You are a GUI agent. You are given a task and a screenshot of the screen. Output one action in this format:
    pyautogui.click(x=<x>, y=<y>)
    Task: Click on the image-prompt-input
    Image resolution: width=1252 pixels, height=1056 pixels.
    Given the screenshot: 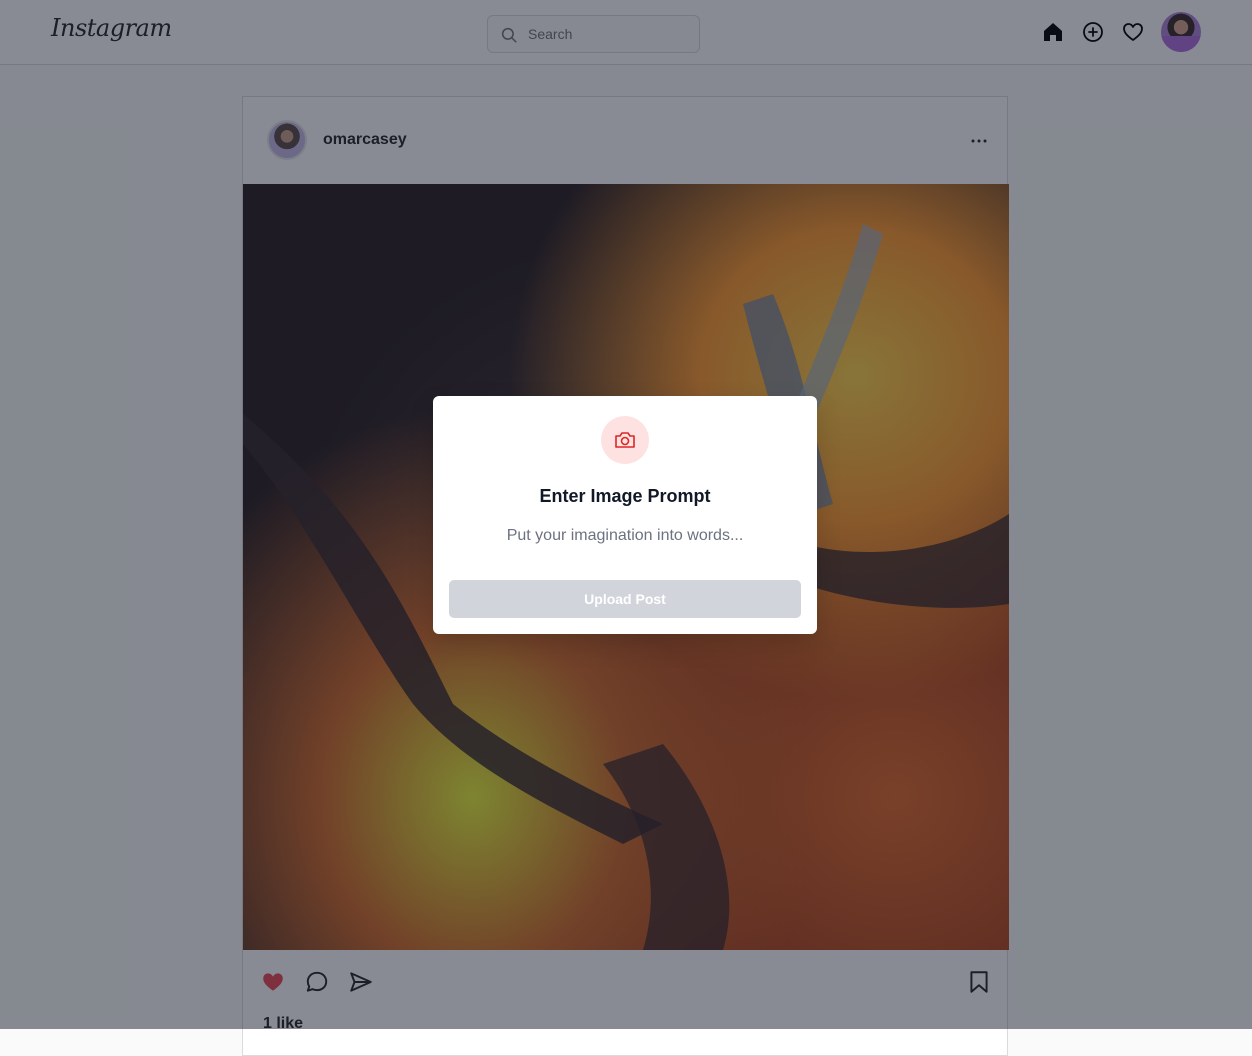 What is the action you would take?
    pyautogui.click(x=625, y=536)
    